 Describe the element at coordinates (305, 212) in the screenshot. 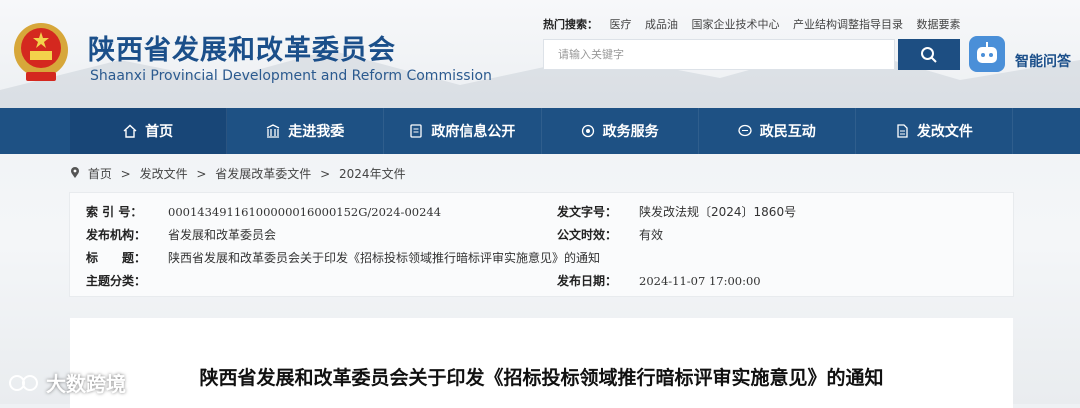

I see `index-value: 00014349116100000016000152G/2024-00244` at that location.